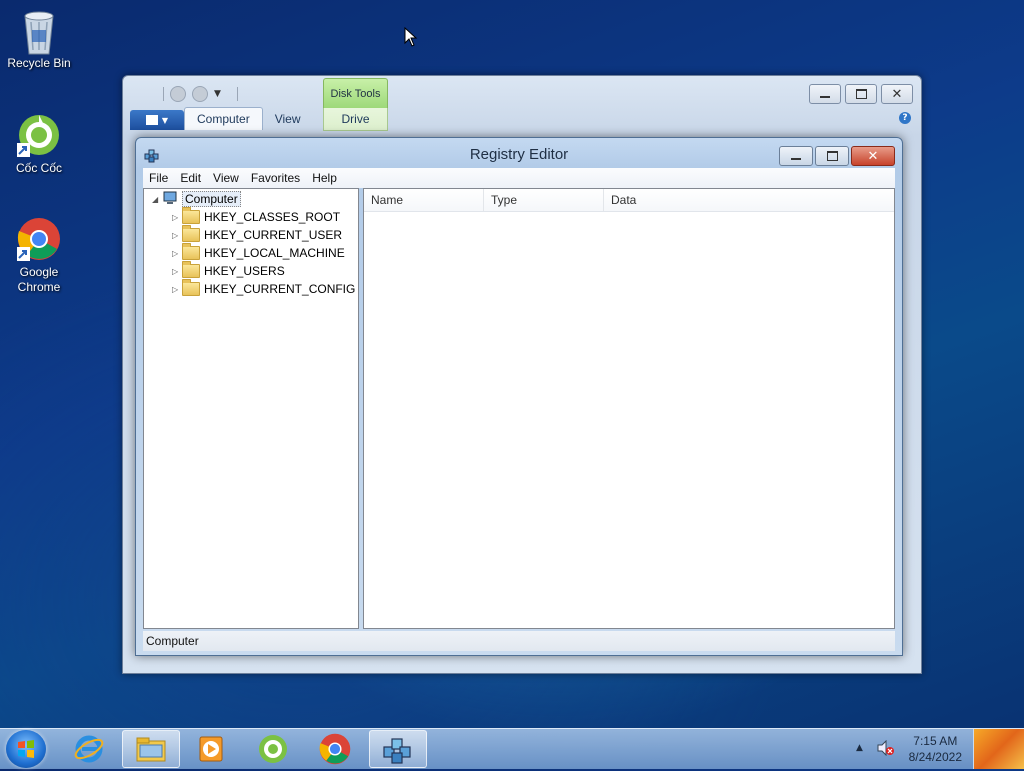  I want to click on disk-tools-group: Disk Tools, so click(355, 93).